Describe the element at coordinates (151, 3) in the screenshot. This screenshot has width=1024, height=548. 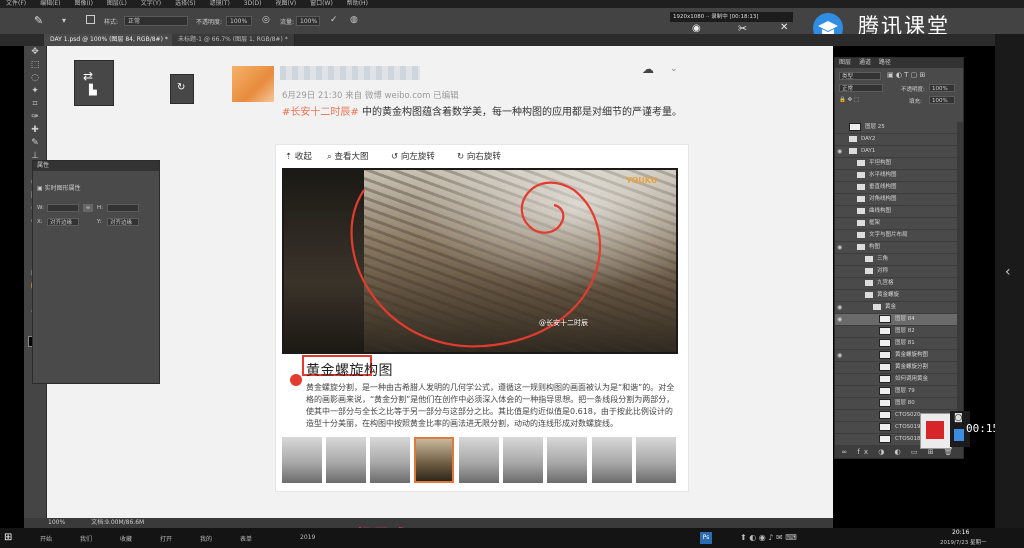
I see `menu-item: 文字(Y)` at that location.